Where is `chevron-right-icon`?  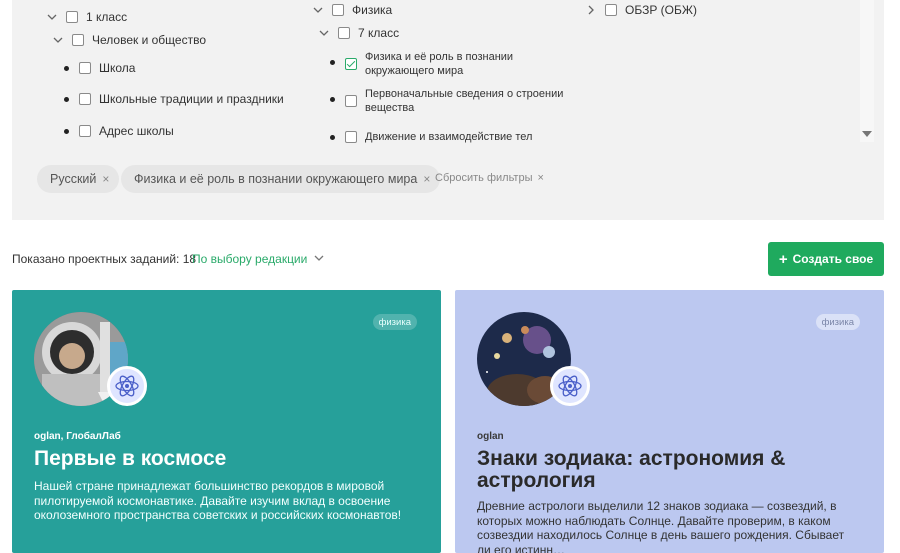
chevron-right-icon is located at coordinates (591, 10).